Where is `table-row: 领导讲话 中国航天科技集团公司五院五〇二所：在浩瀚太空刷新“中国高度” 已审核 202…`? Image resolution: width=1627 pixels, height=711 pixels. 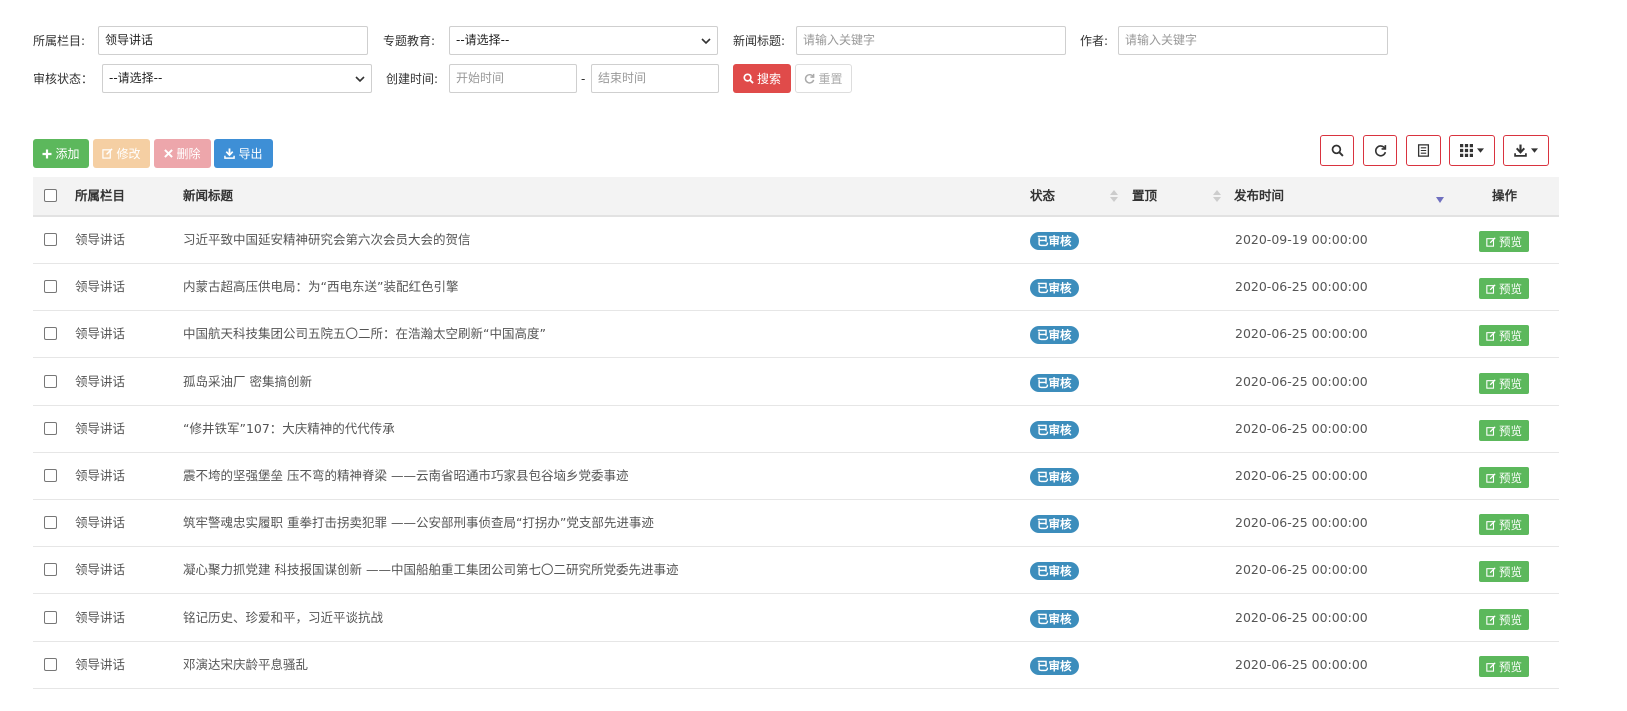
table-row: 领导讲话 中国航天科技集团公司五院五〇二所：在浩瀚太空刷新“中国高度” 已审核 202… is located at coordinates (796, 334).